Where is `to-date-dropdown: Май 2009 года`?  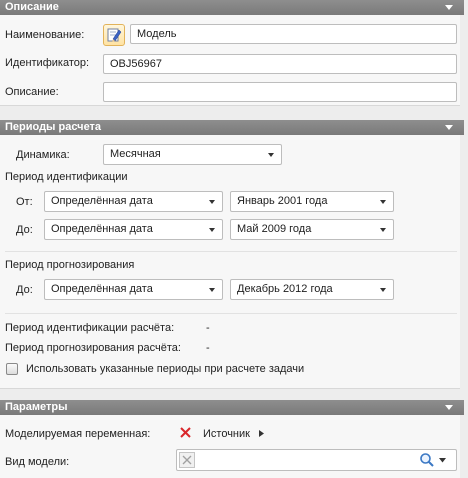
to-date-dropdown: Май 2009 года is located at coordinates (312, 229).